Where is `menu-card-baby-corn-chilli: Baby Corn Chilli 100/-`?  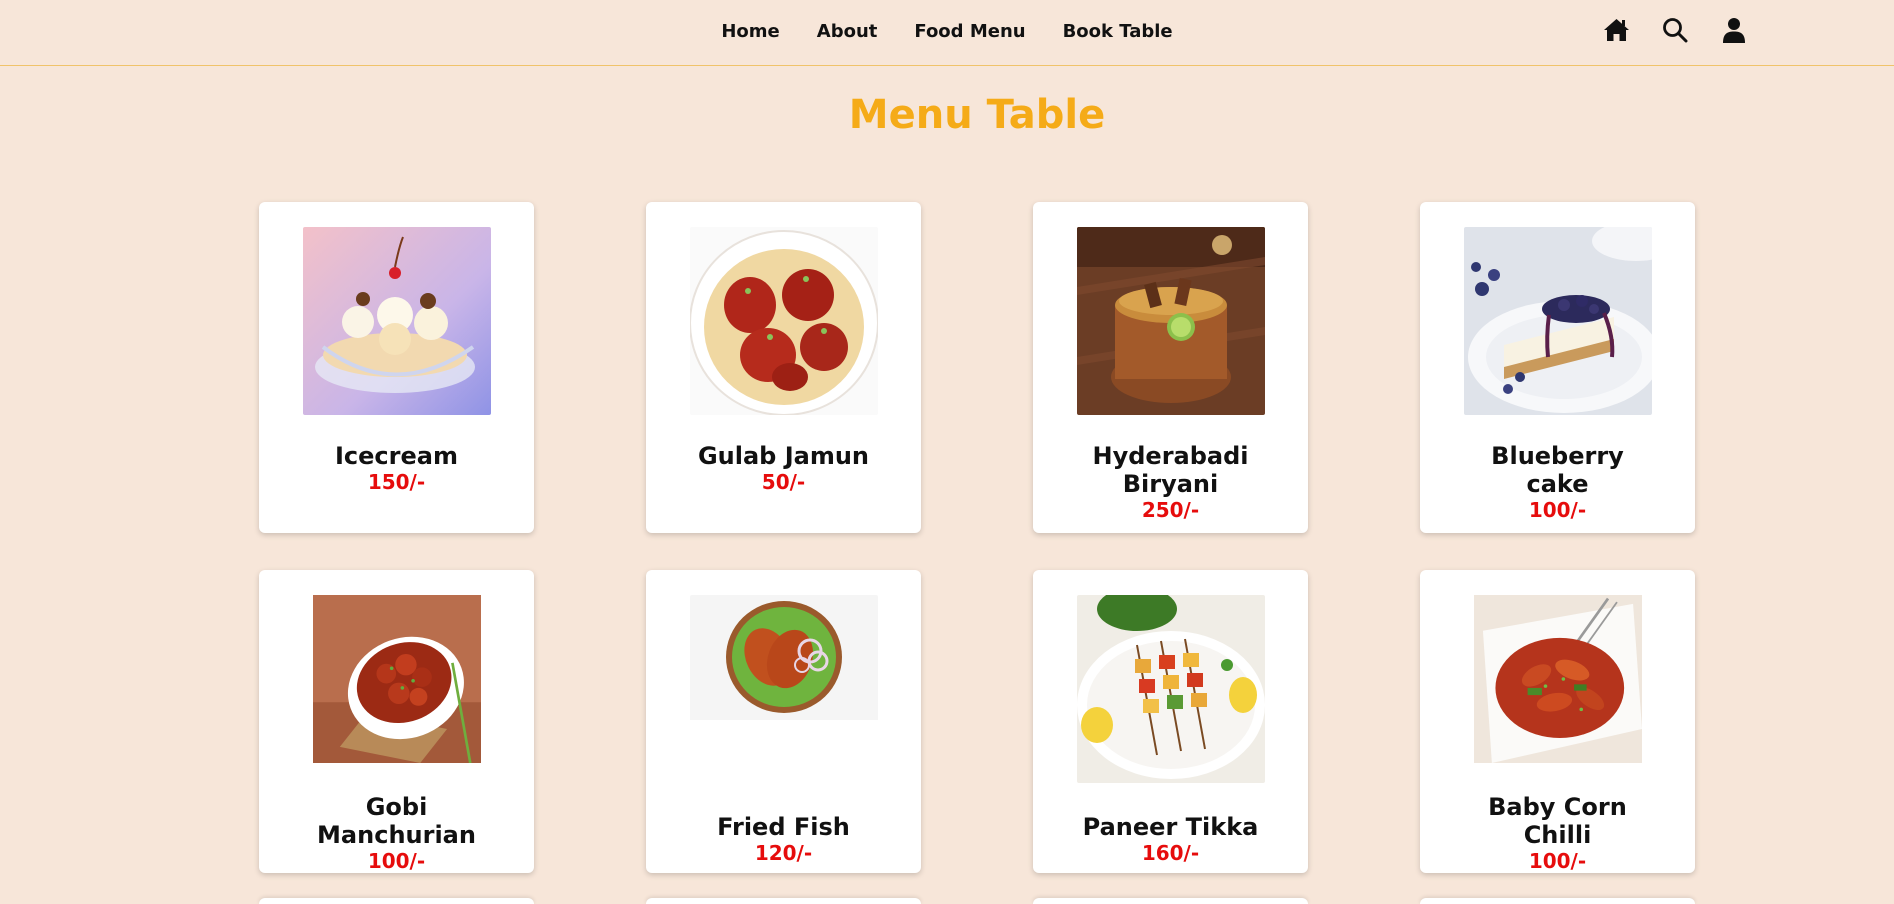 menu-card-baby-corn-chilli: Baby Corn Chilli 100/- is located at coordinates (1557, 721).